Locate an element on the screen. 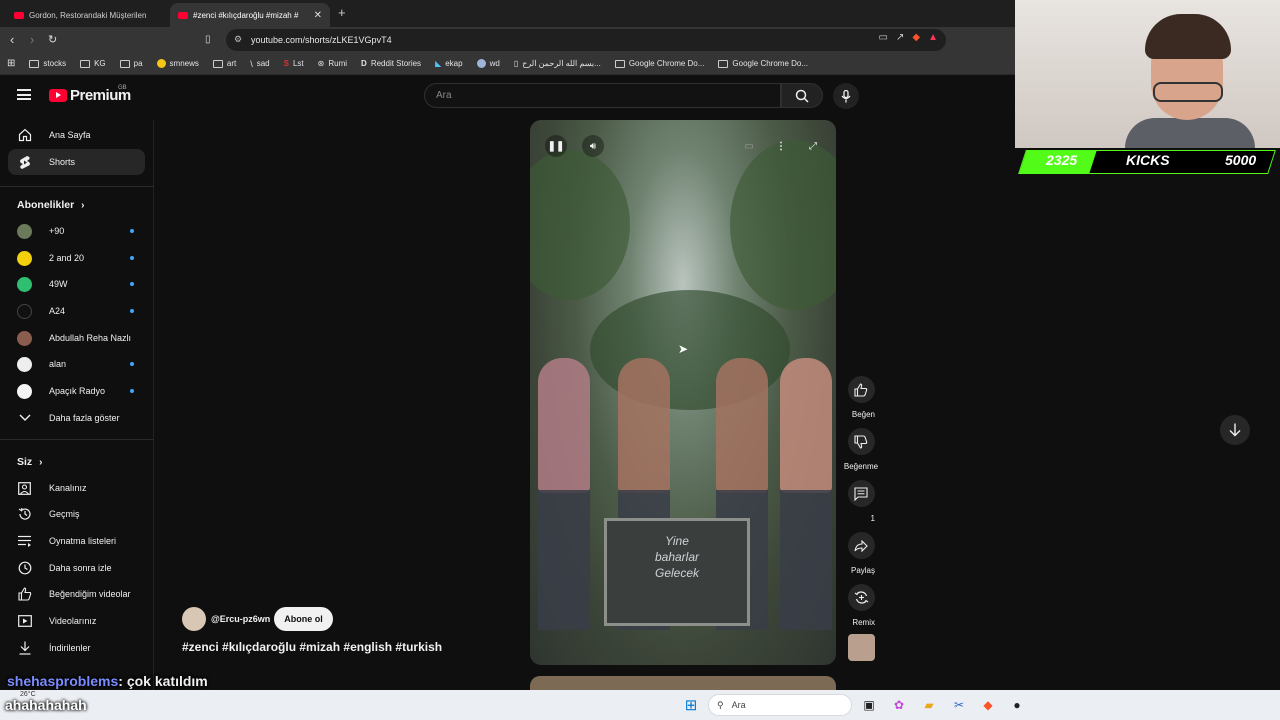  like-button is located at coordinates (861, 389).